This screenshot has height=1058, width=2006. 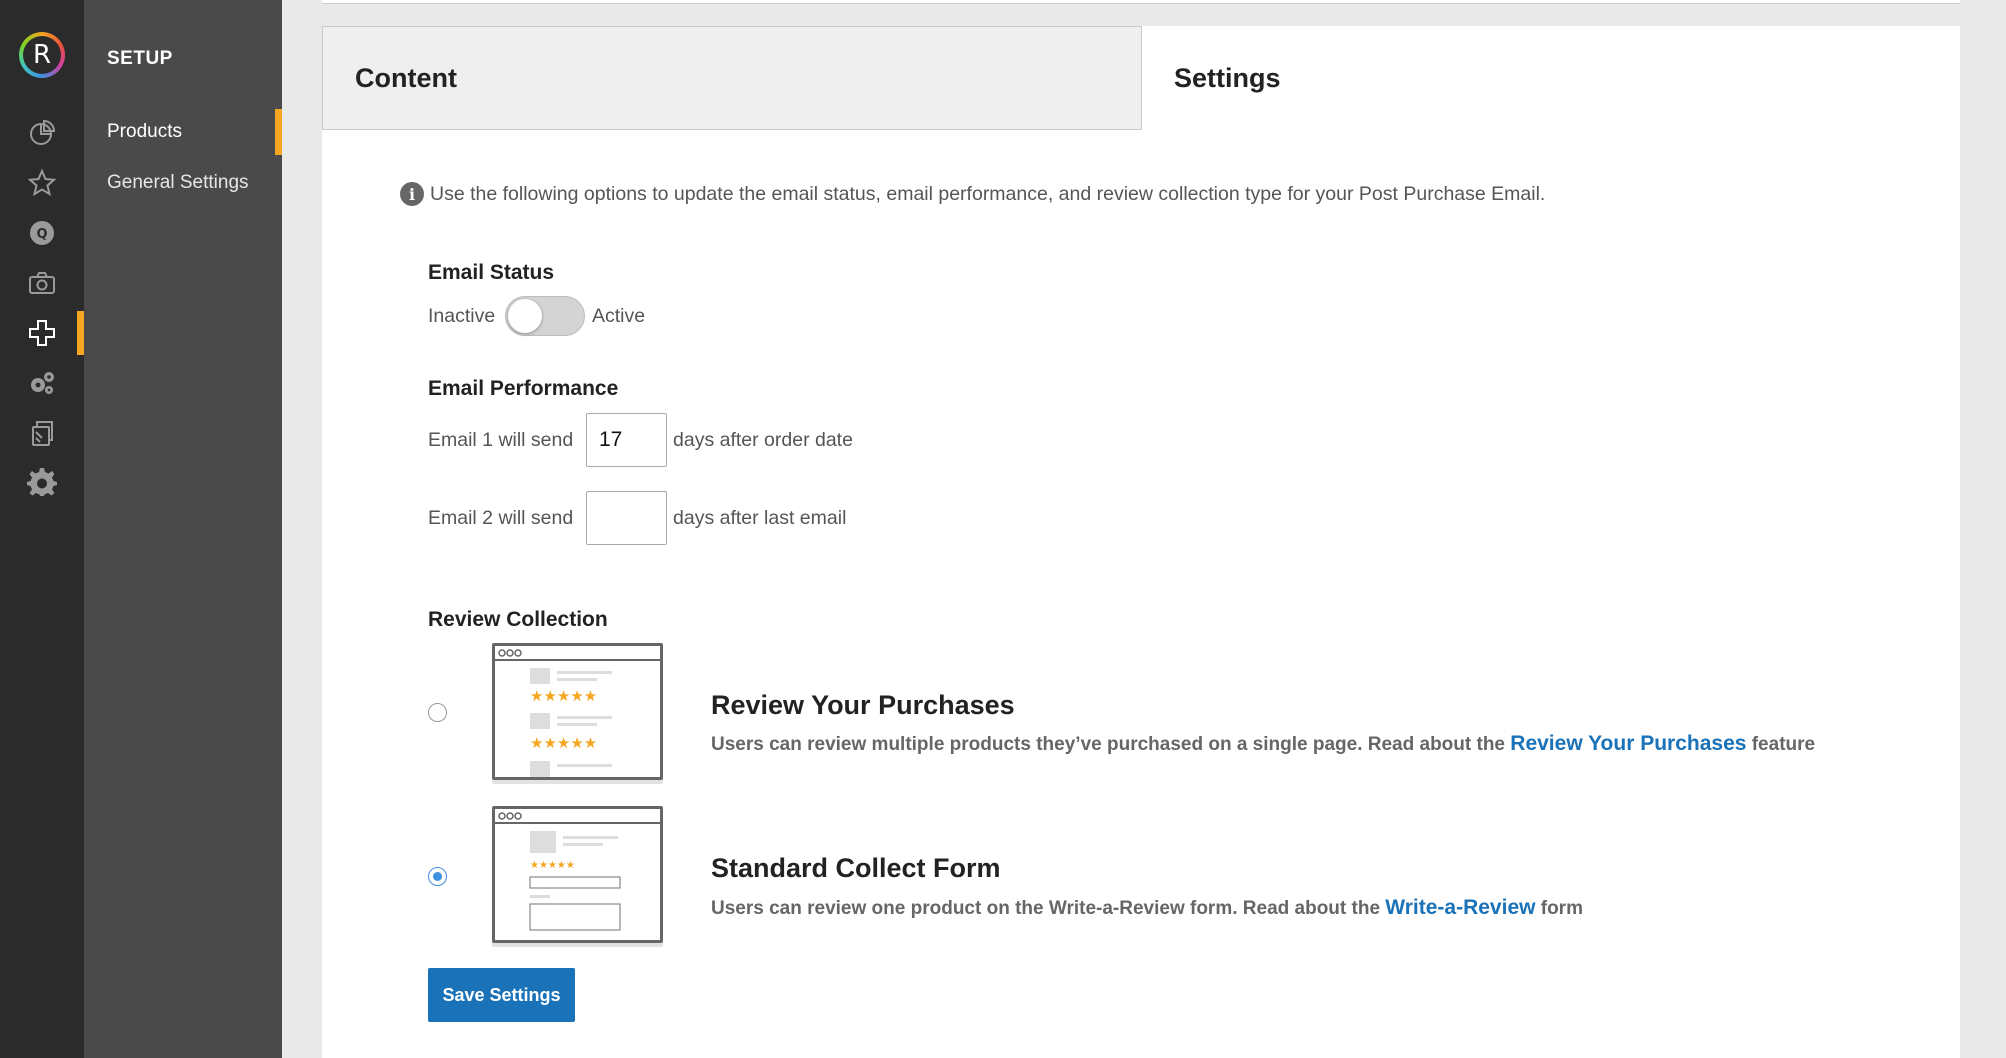 I want to click on save-settings-button: Save Settings, so click(x=501, y=995).